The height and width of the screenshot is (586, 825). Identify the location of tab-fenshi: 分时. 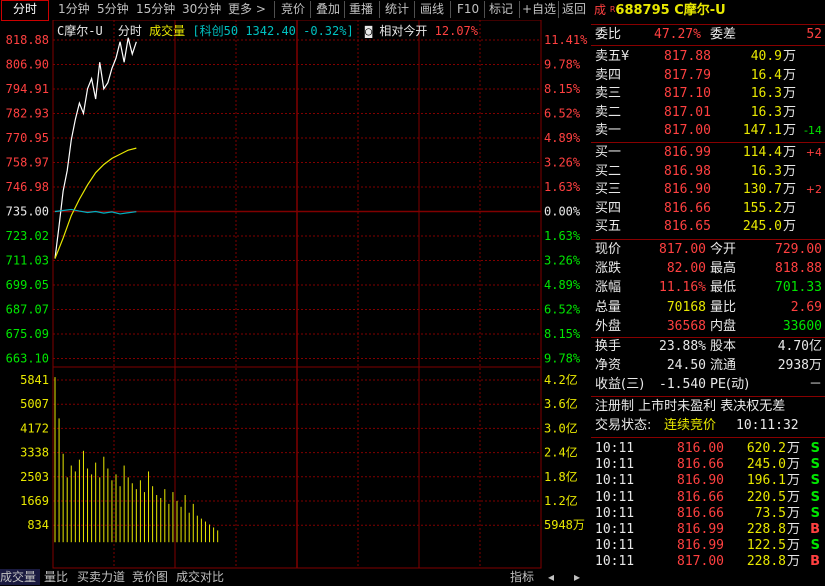
(25, 10).